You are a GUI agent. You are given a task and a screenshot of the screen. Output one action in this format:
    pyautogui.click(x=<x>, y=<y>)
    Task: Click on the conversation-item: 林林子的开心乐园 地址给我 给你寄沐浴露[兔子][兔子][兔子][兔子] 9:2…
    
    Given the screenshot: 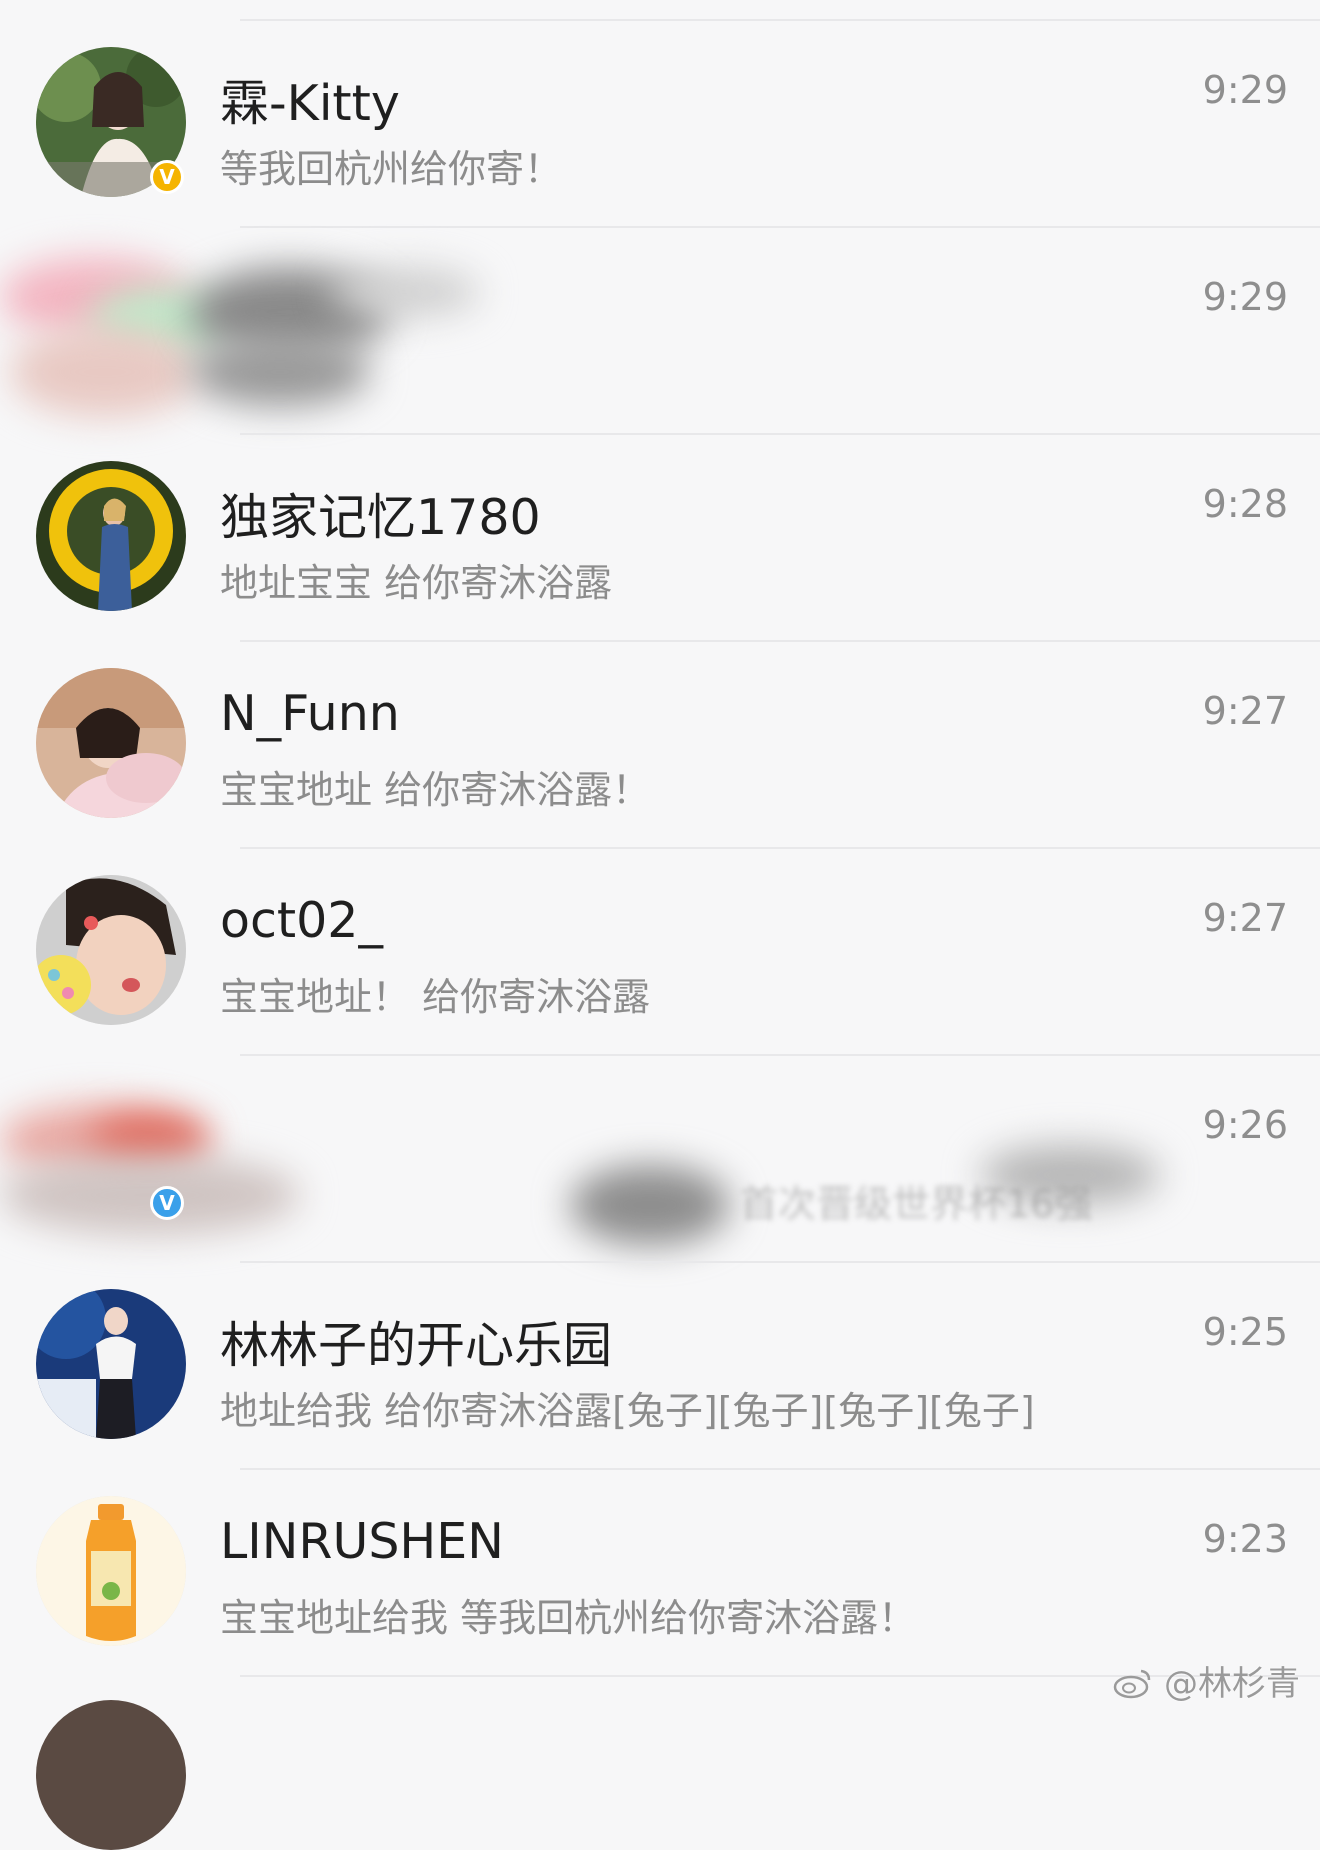 What is the action you would take?
    pyautogui.click(x=660, y=1364)
    